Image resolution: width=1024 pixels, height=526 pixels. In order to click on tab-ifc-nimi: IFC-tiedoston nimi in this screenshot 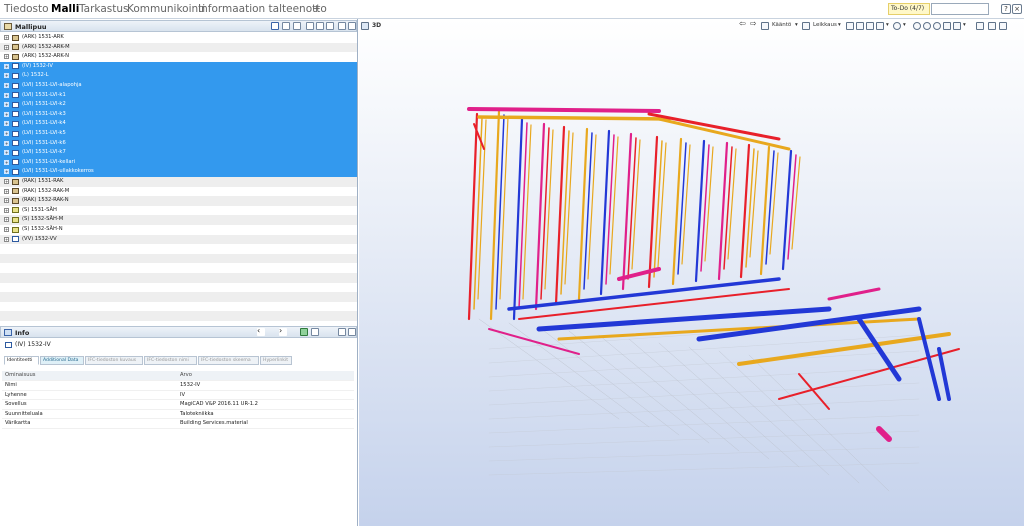, I will do `click(170, 360)`.